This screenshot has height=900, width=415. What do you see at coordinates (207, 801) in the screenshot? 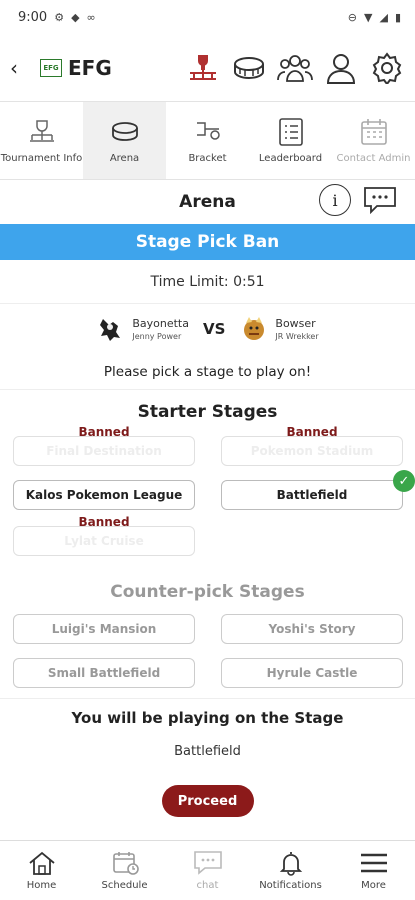
I see `proceed-button: Proceed` at bounding box center [207, 801].